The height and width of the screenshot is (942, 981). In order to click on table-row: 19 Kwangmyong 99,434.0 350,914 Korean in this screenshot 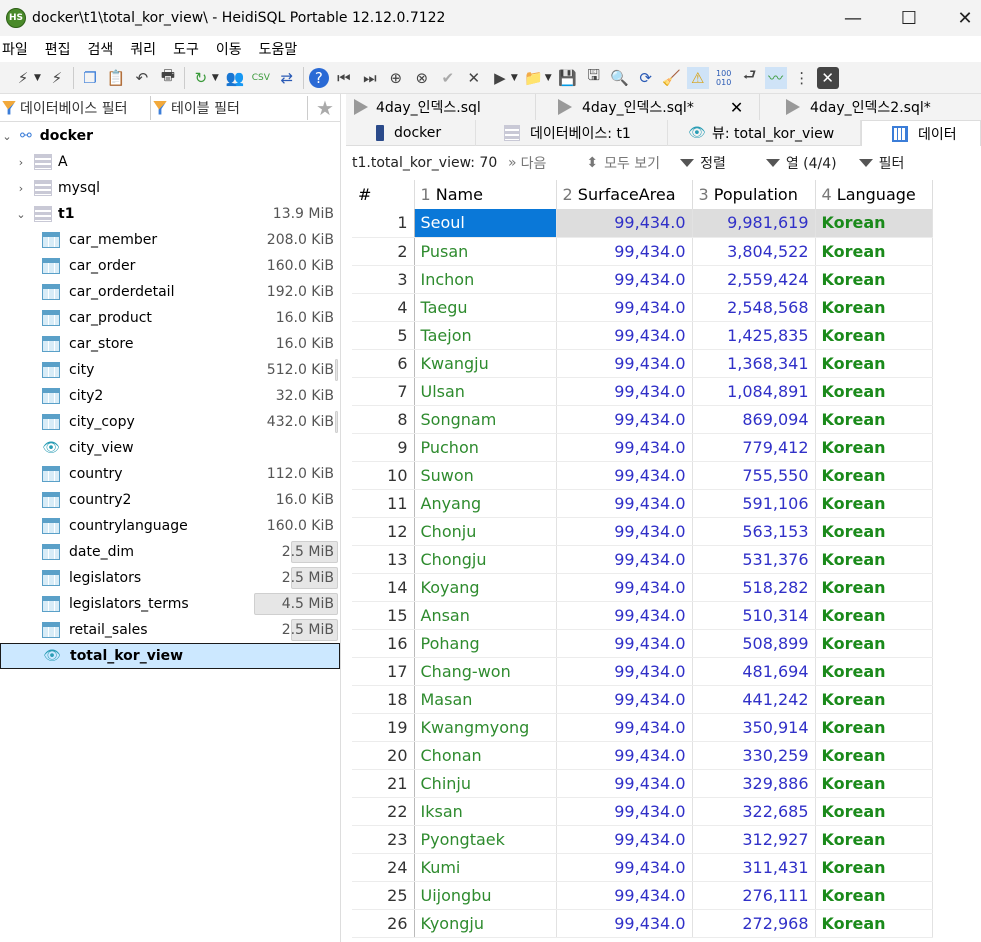, I will do `click(642, 727)`.